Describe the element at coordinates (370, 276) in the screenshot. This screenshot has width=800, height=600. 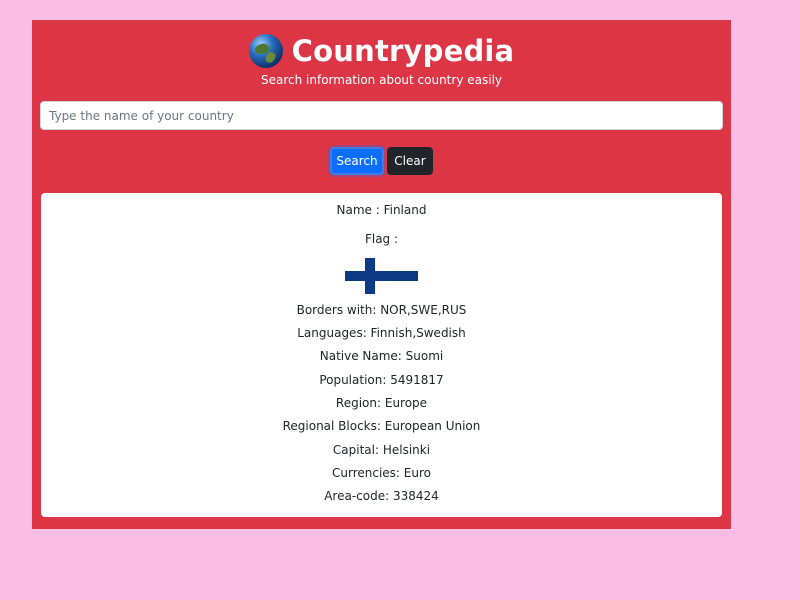
I see `flag-cross-vertical` at that location.